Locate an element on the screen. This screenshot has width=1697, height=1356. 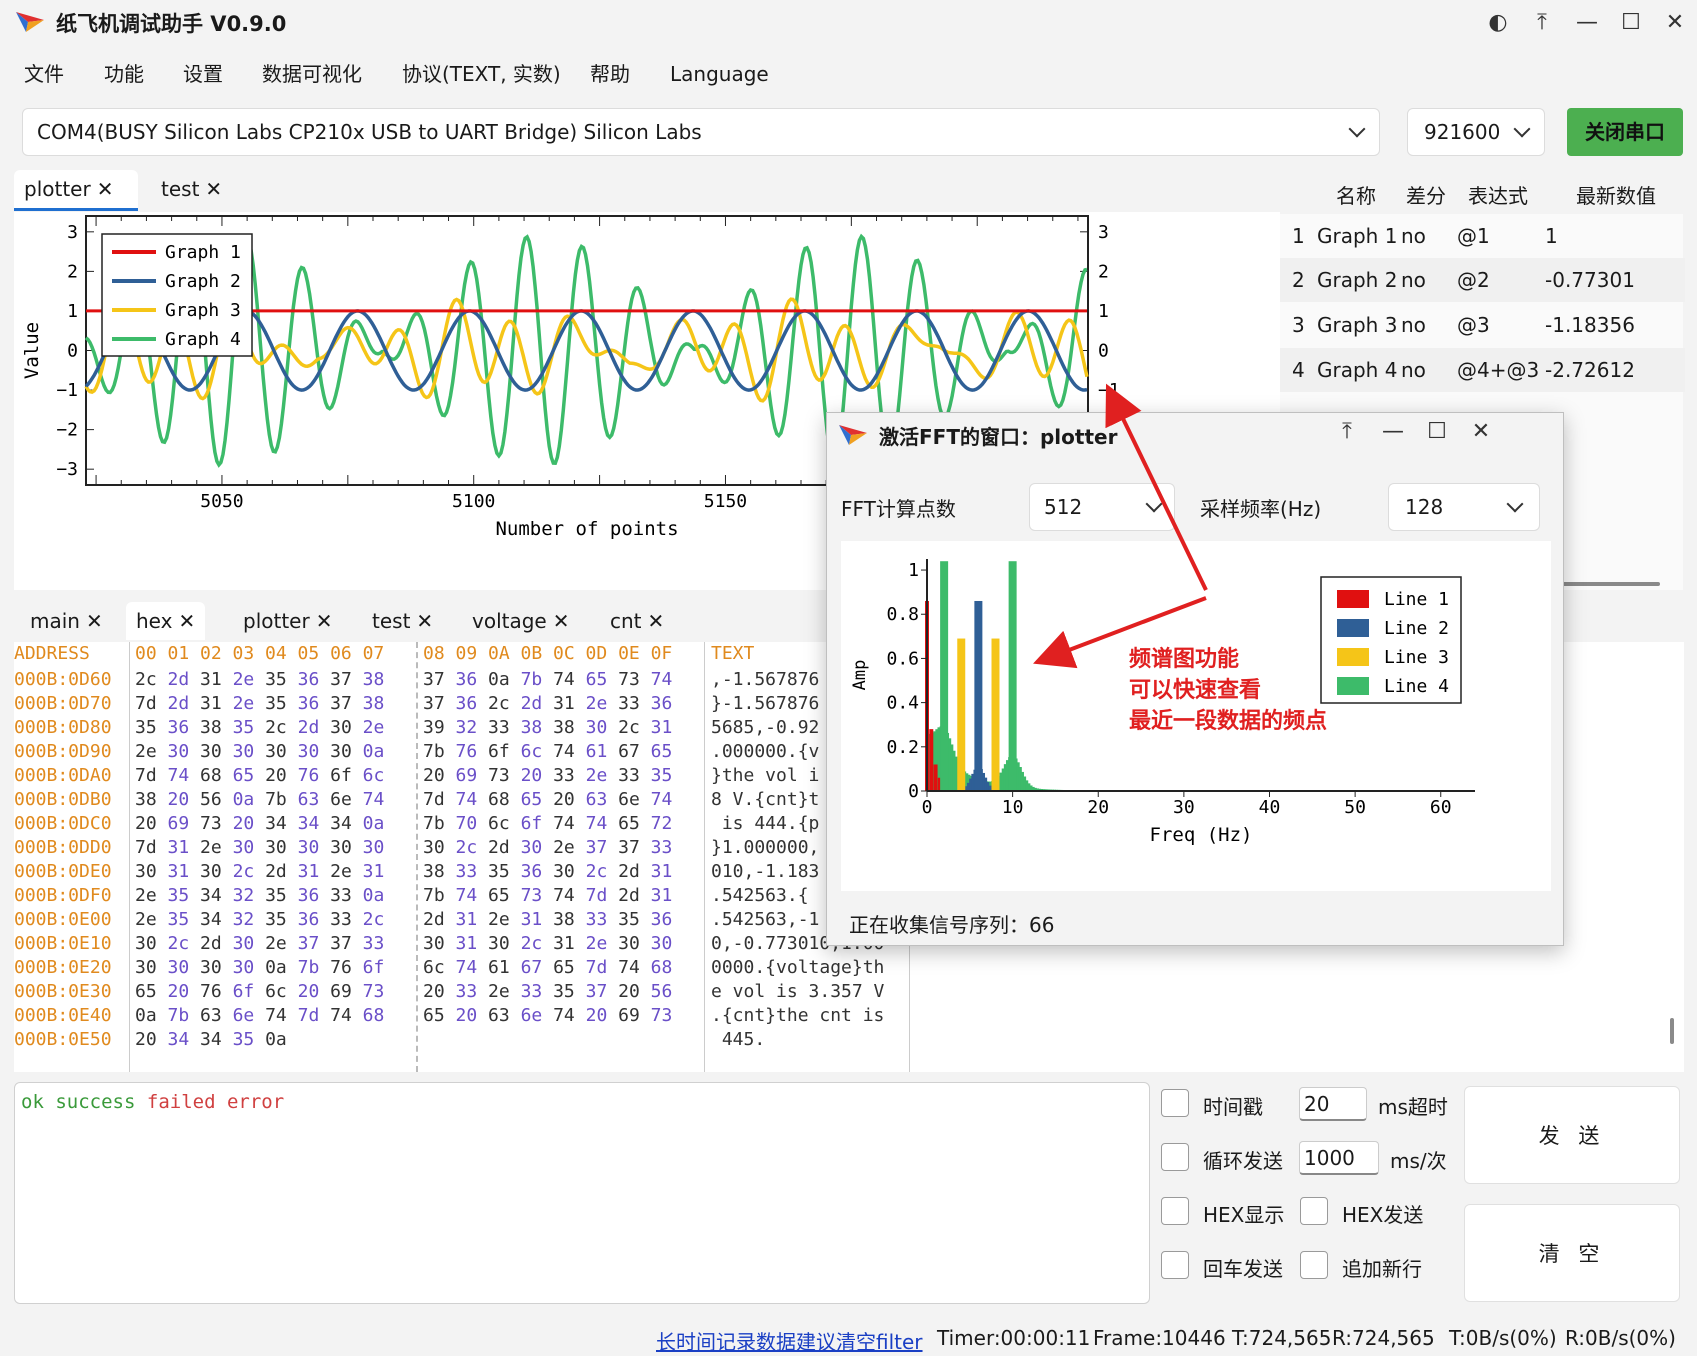
baud-select: 921600 is located at coordinates (1476, 132).